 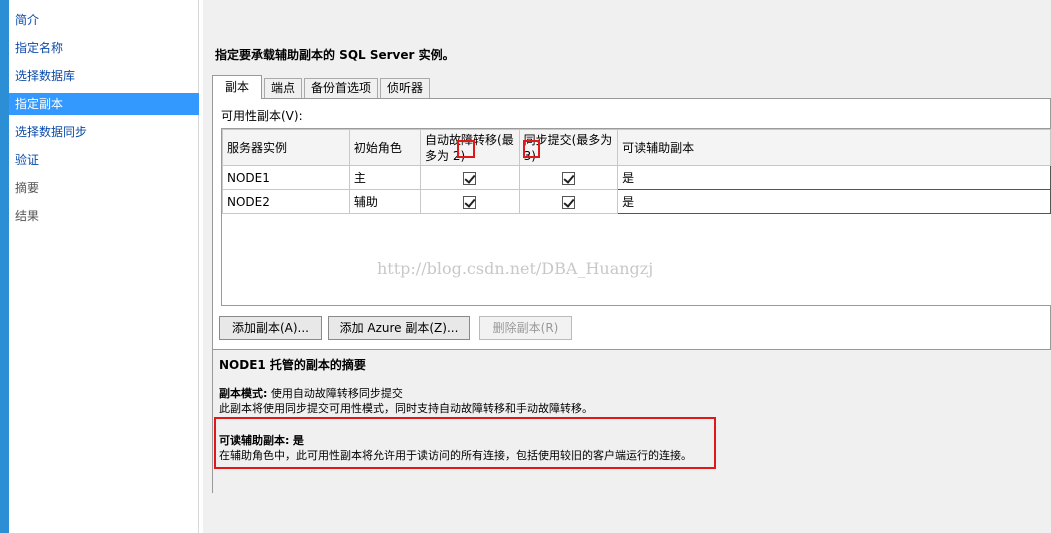 I want to click on nav-step-validation: 验证, so click(x=104, y=160).